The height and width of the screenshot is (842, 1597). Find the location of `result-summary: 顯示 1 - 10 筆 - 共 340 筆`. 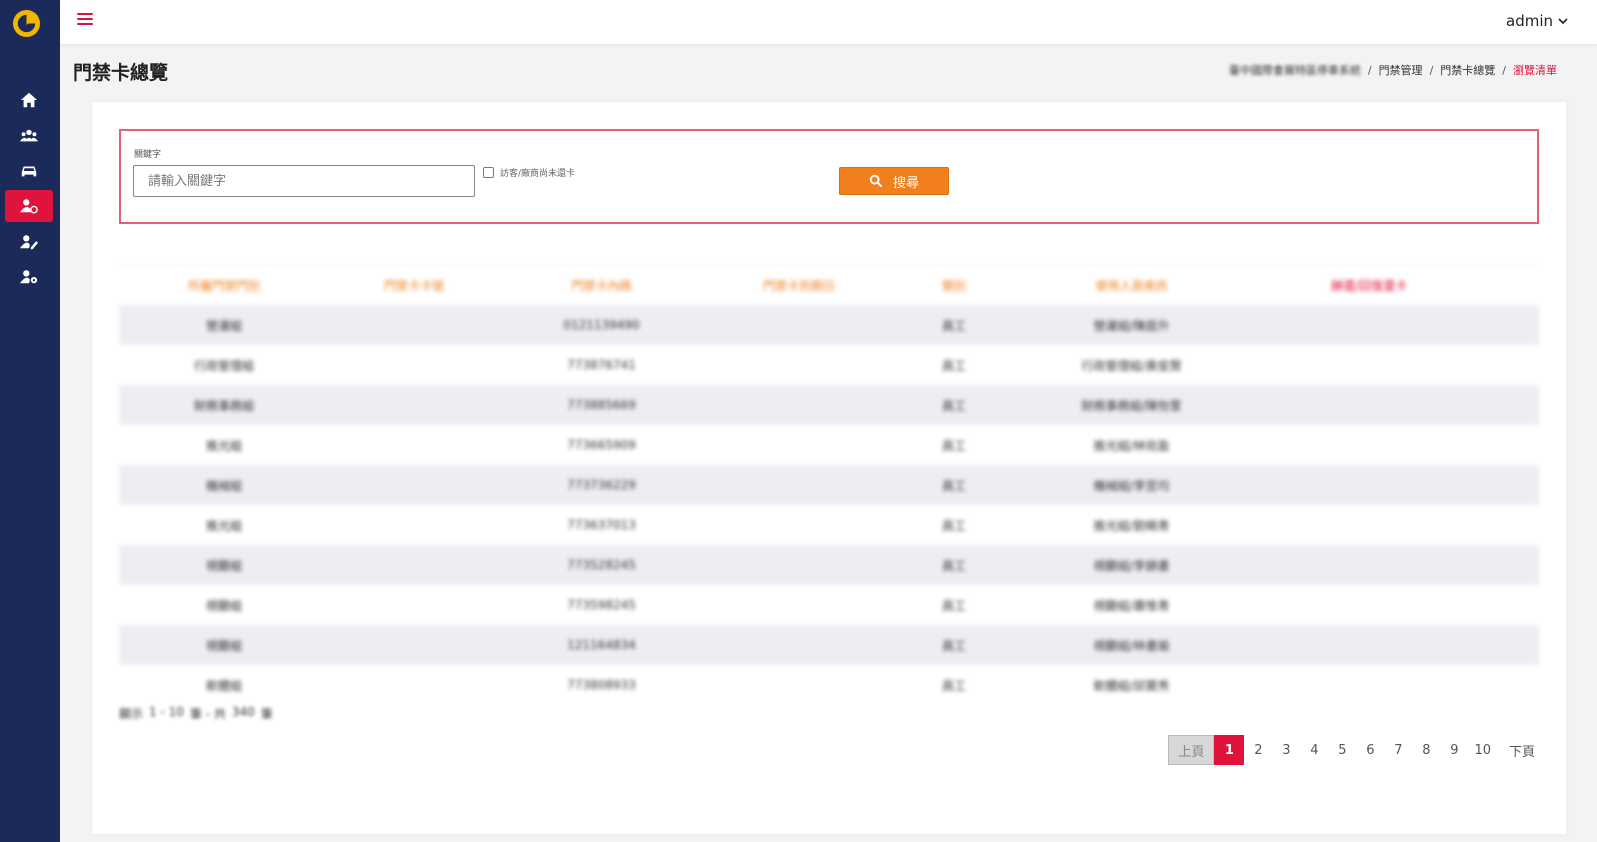

result-summary: 顯示 1 - 10 筆 - 共 340 筆 is located at coordinates (196, 713).